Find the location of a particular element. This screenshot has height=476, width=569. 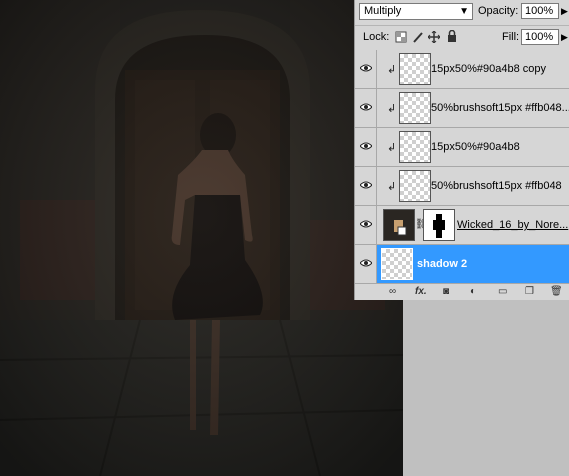

mask-icon: ◙ is located at coordinates (446, 291).